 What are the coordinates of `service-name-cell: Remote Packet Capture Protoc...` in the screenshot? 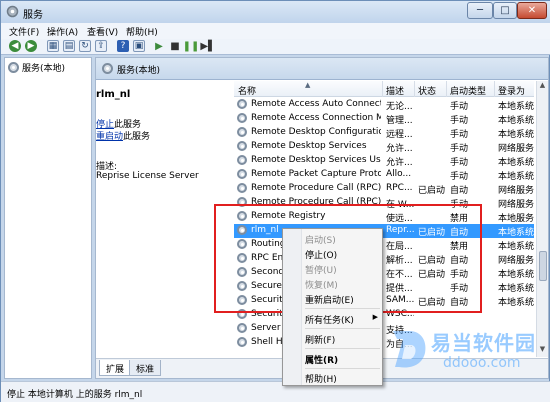 It's located at (316, 174).